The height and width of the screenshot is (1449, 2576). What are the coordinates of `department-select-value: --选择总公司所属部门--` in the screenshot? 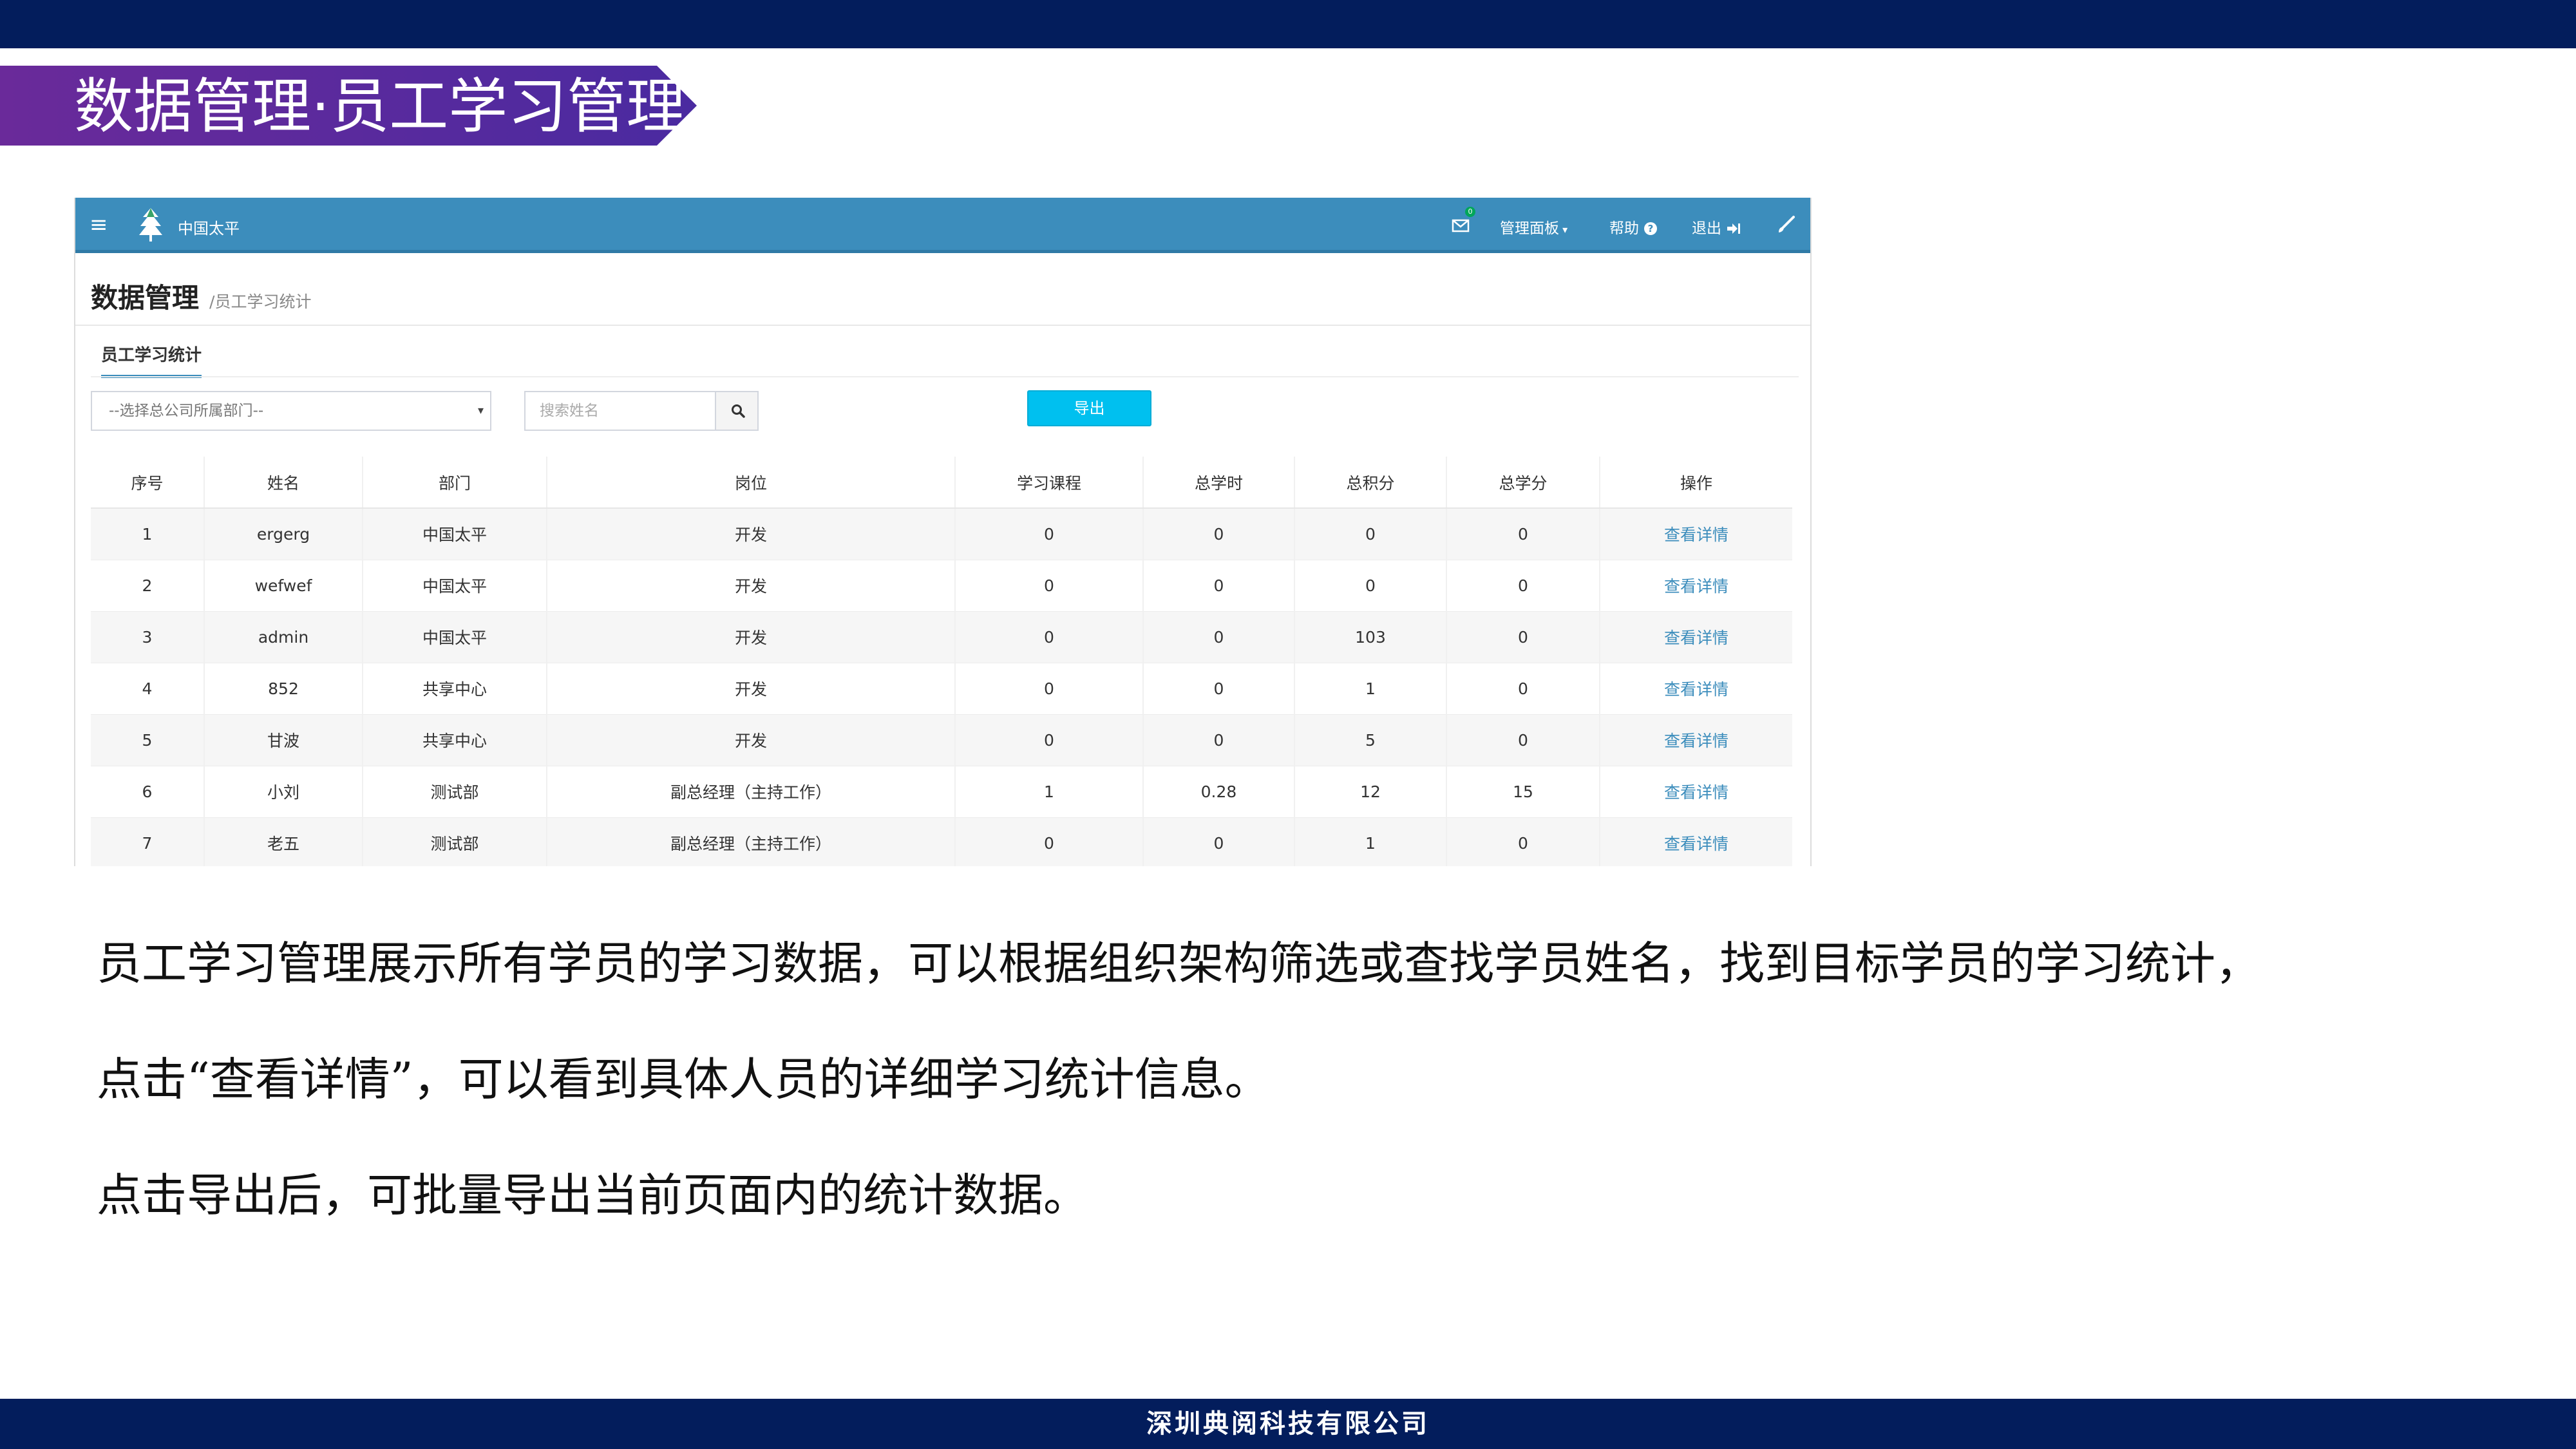 It's located at (186, 411).